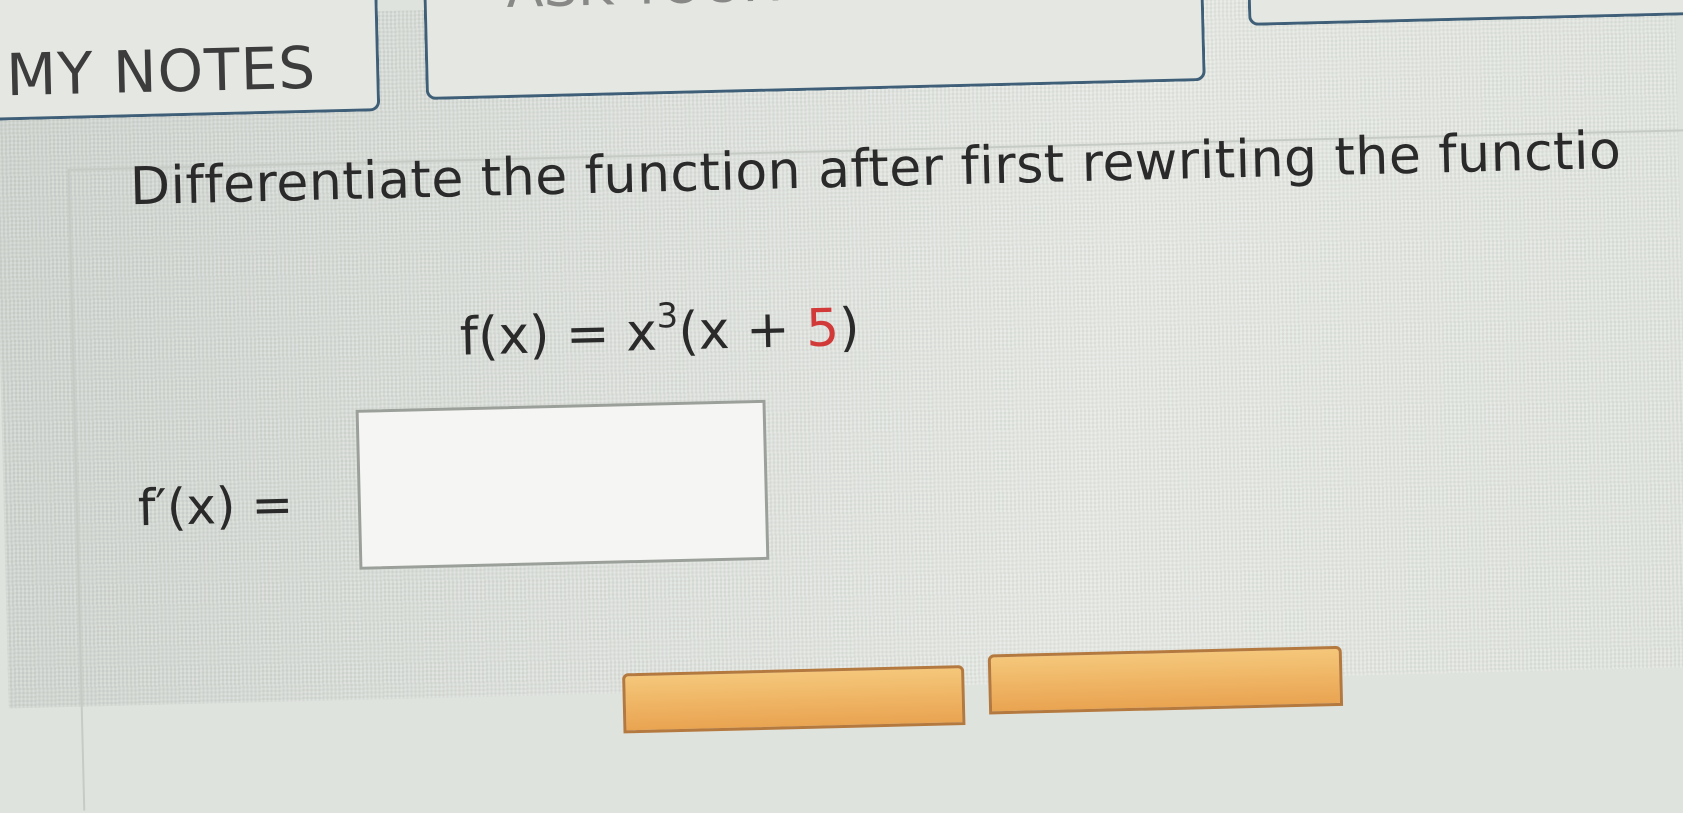 This screenshot has height=813, width=1683. I want to click on equation-close: ), so click(849, 328).